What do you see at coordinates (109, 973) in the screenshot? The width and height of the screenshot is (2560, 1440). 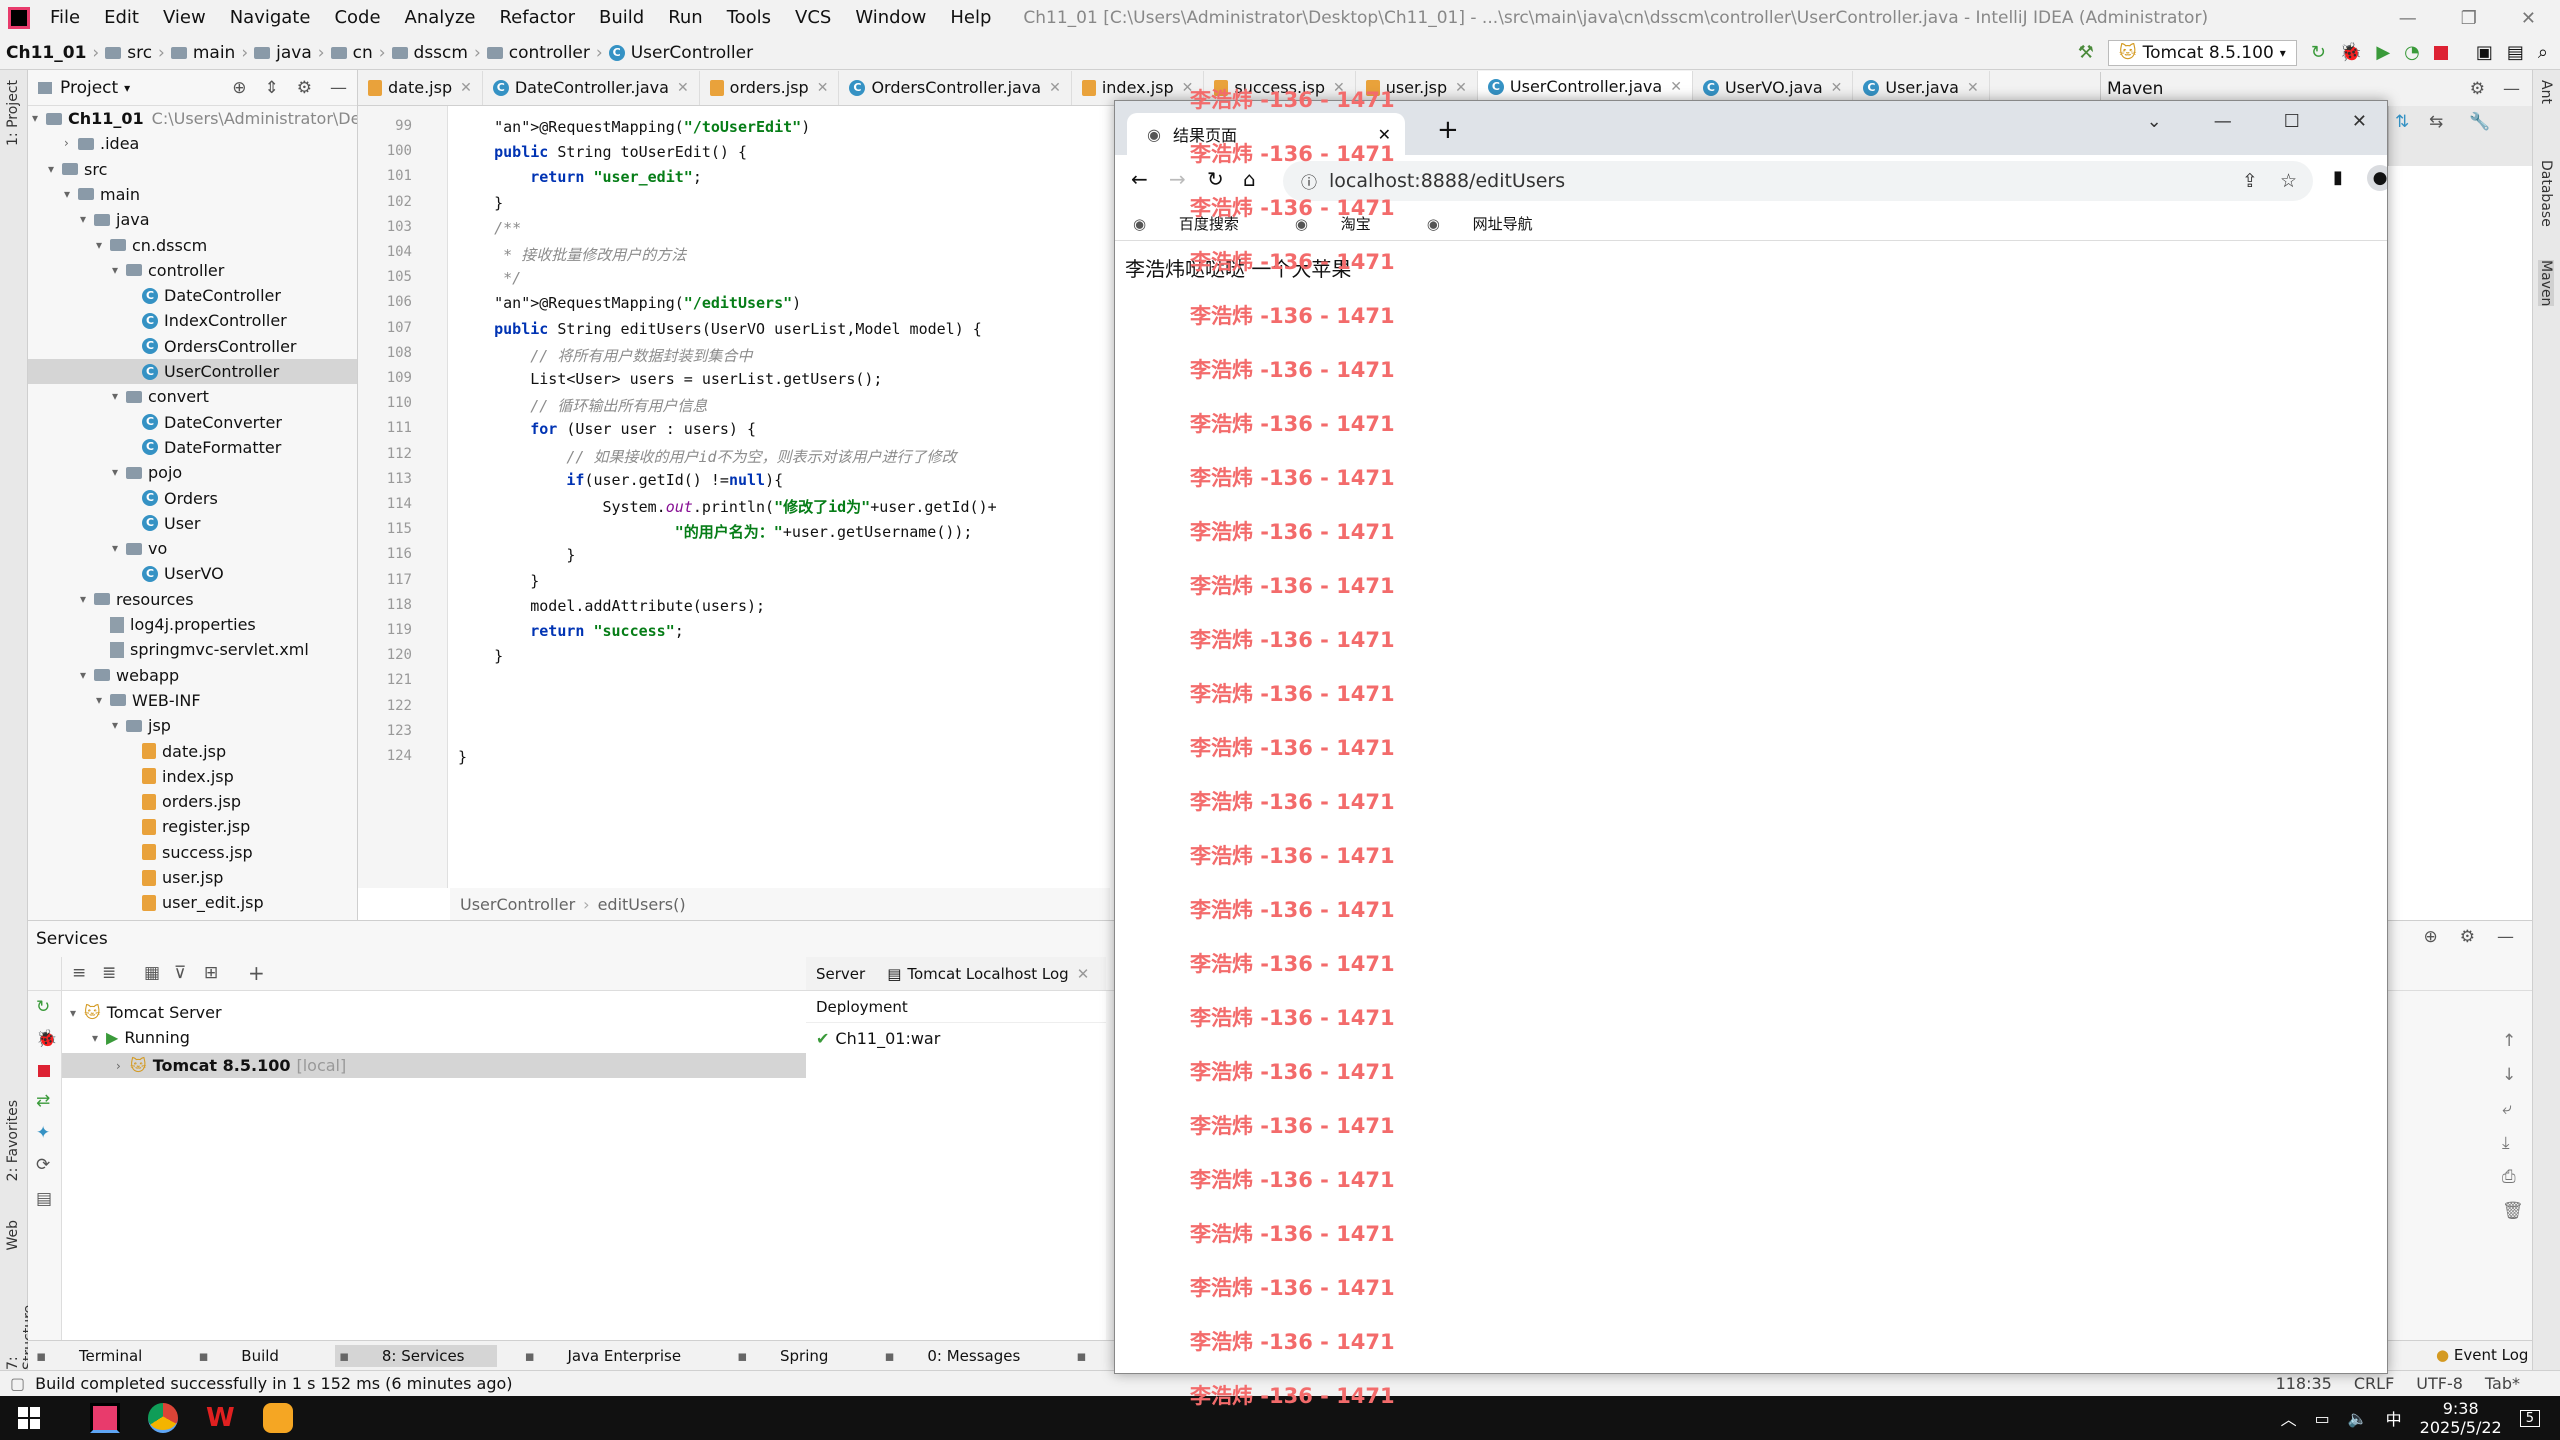 I see `collapse-all-icon: ≣` at bounding box center [109, 973].